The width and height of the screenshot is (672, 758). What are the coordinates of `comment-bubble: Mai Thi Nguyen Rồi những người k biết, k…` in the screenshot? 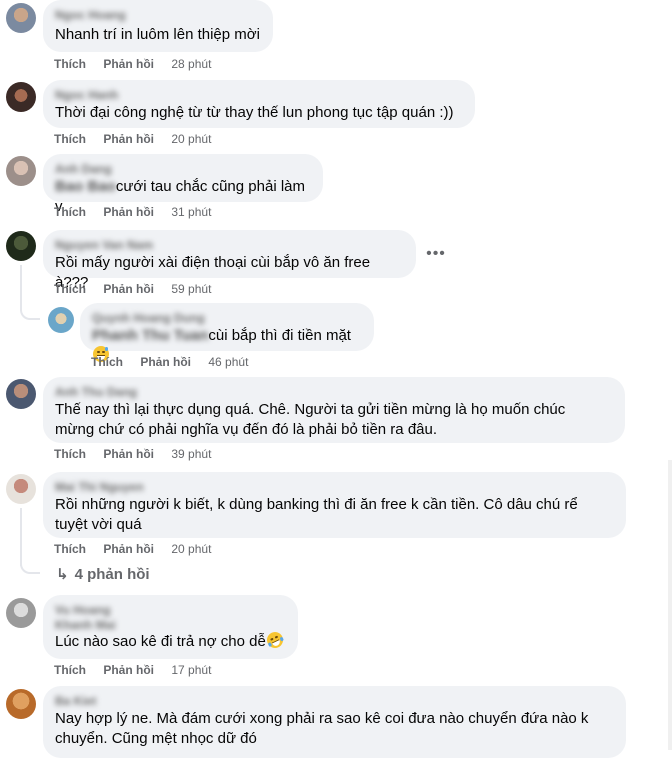 It's located at (334, 505).